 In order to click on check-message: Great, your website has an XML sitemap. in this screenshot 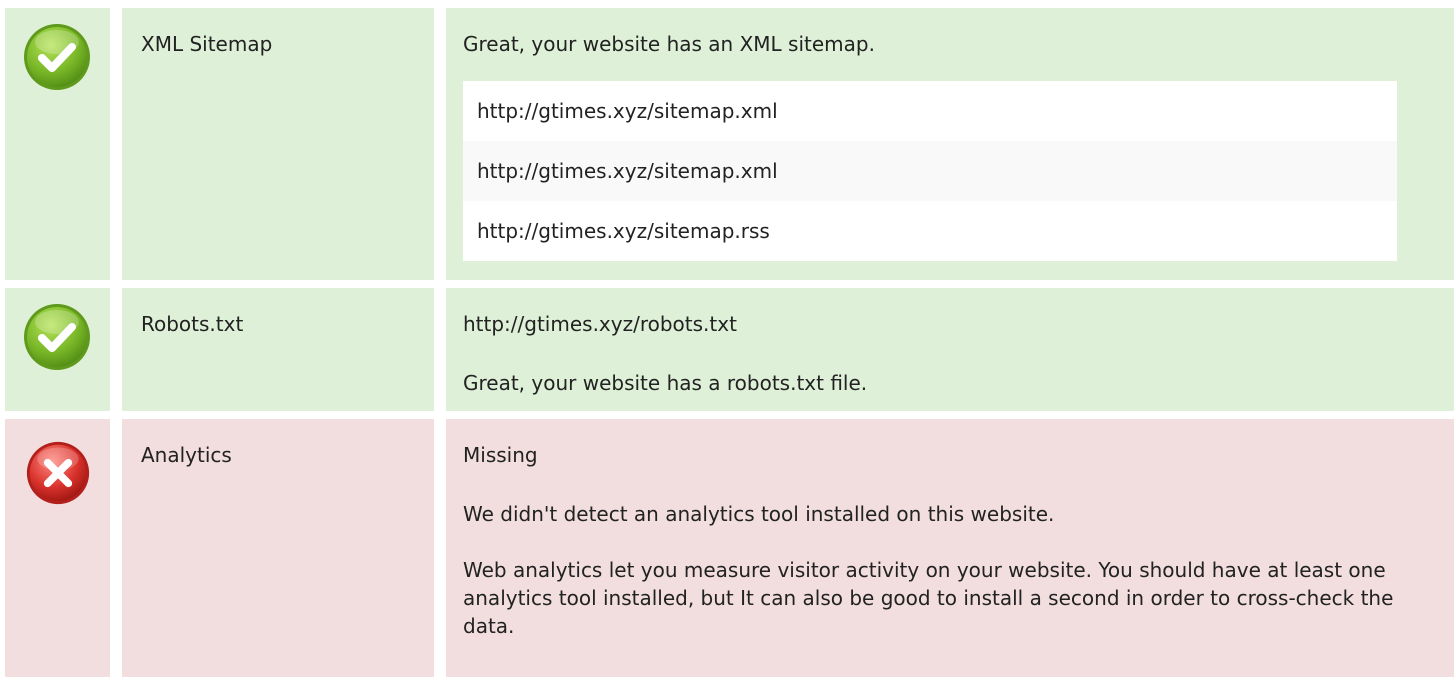, I will do `click(669, 44)`.